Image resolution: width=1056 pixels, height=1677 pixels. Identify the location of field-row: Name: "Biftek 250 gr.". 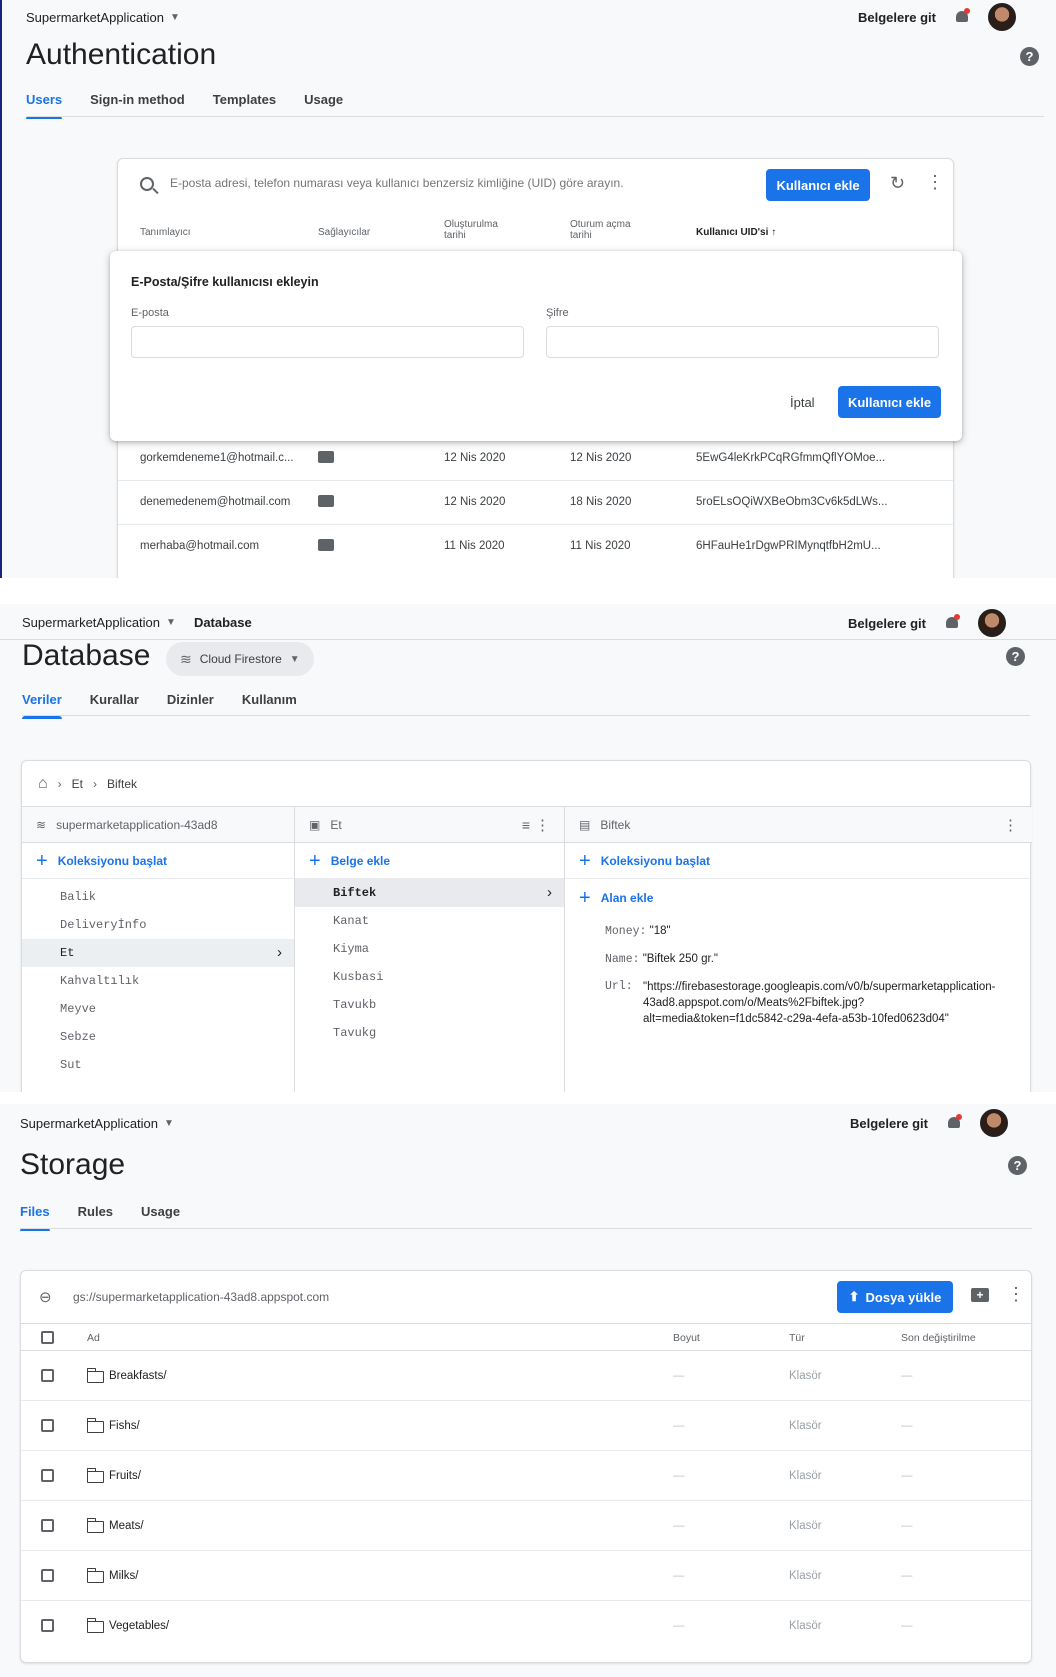
(798, 959).